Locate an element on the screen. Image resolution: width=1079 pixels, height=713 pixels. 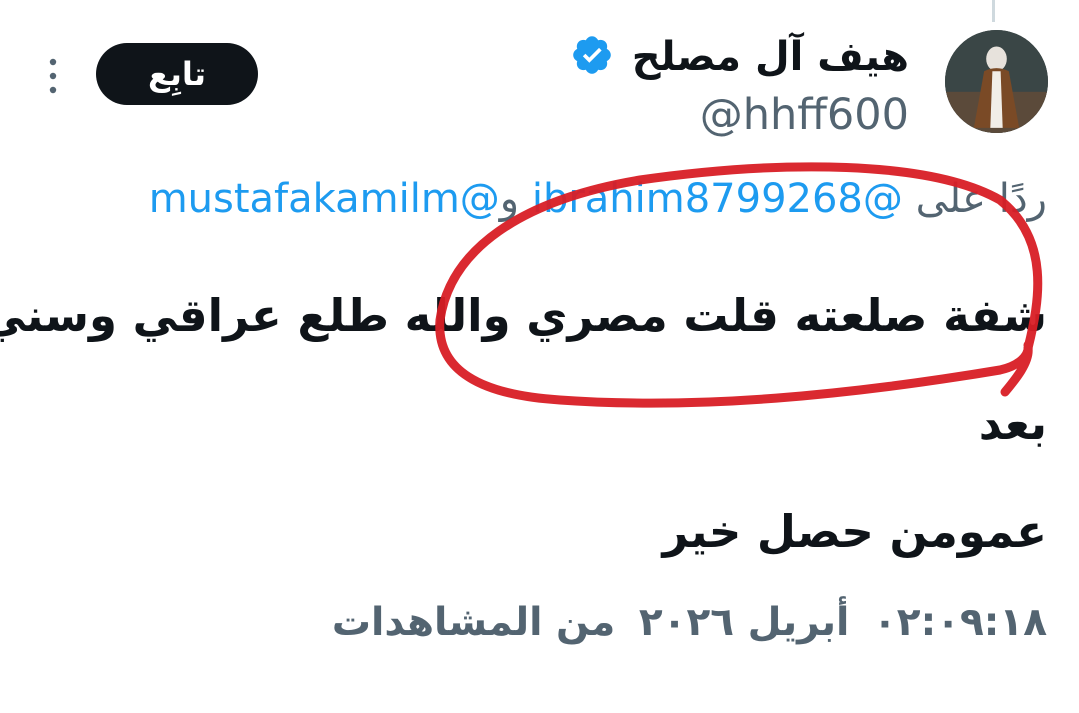
reply-context: ردًا على @ibrahim8799268 و@mustafakamilm is located at coordinates (598, 199).